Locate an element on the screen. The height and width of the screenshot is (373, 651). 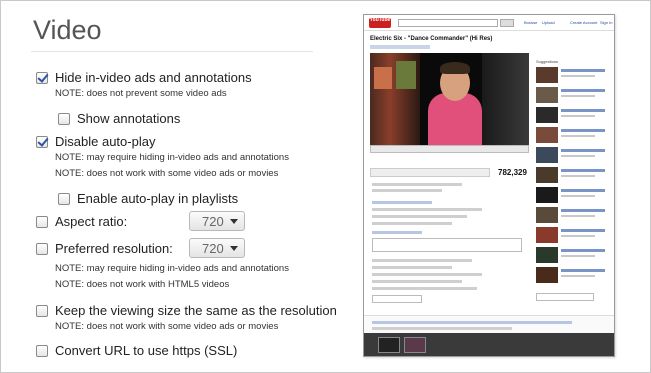
preview-link-browse: Browse is located at coordinates (531, 22).